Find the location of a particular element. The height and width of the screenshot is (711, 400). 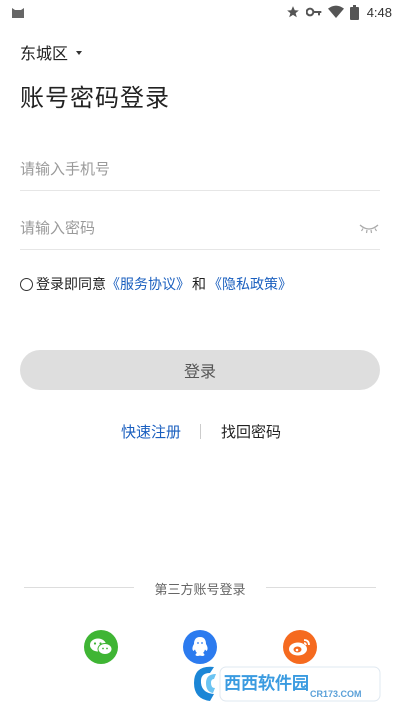

key-icon is located at coordinates (313, 12).